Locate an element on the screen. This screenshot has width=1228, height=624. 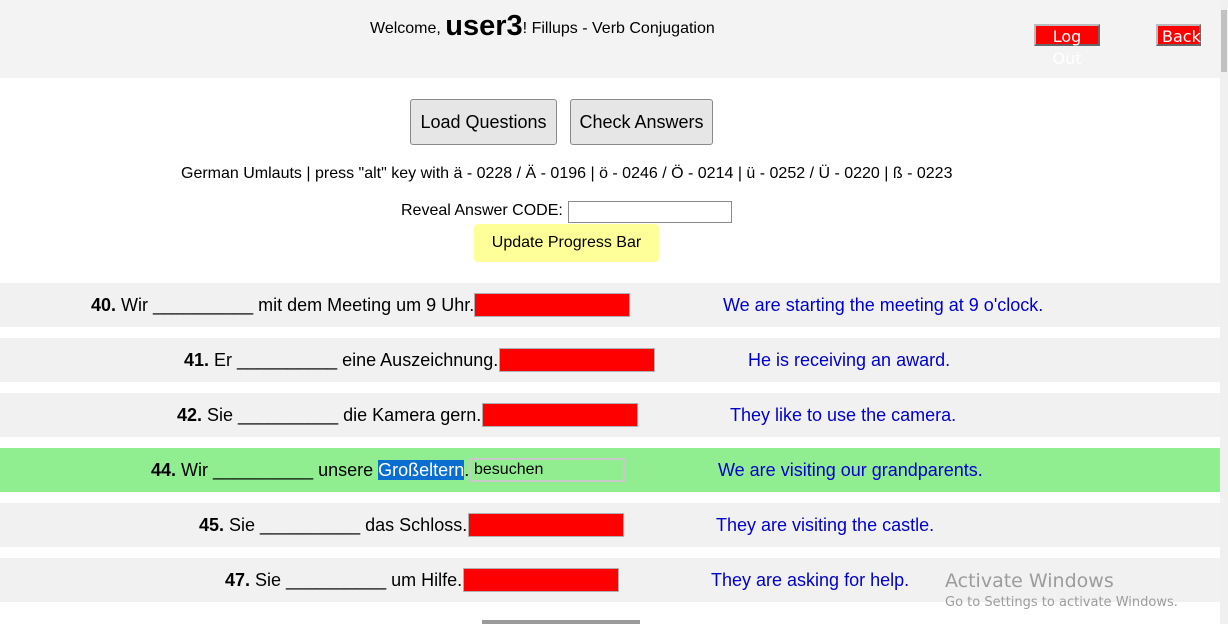
question-sentence: Er __________ eine Auszeichnung. is located at coordinates (354, 360).